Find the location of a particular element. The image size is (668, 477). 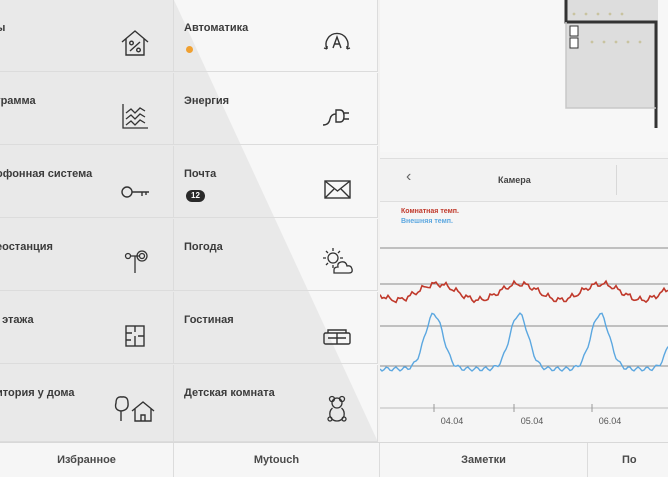

tile-garden: итория у дома is located at coordinates (87, 403).